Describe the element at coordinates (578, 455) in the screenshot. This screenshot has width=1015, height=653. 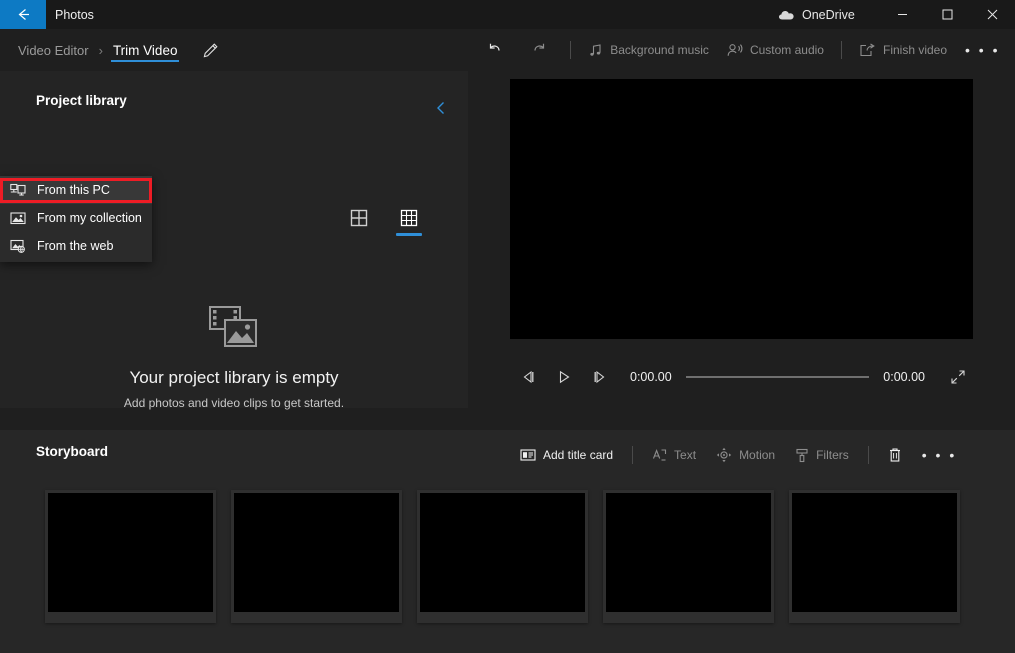
I see `add-title-card-label: Add title card` at that location.